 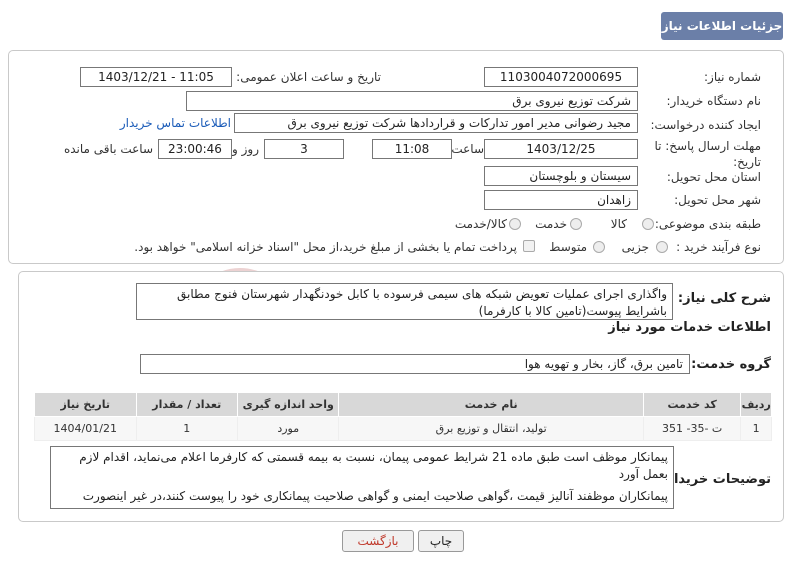 I want to click on cell-qty: 1, so click(x=186, y=428).